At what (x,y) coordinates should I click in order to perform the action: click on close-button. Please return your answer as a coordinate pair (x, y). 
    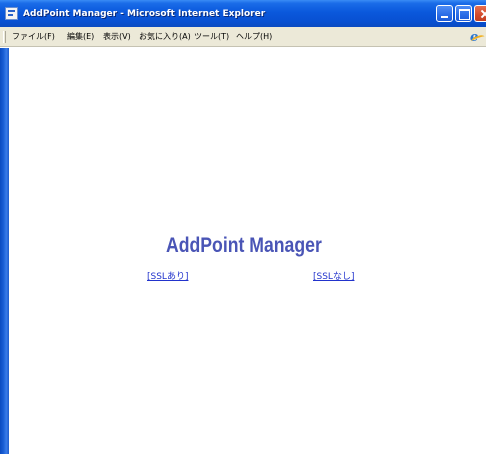
    Looking at the image, I should click on (480, 13).